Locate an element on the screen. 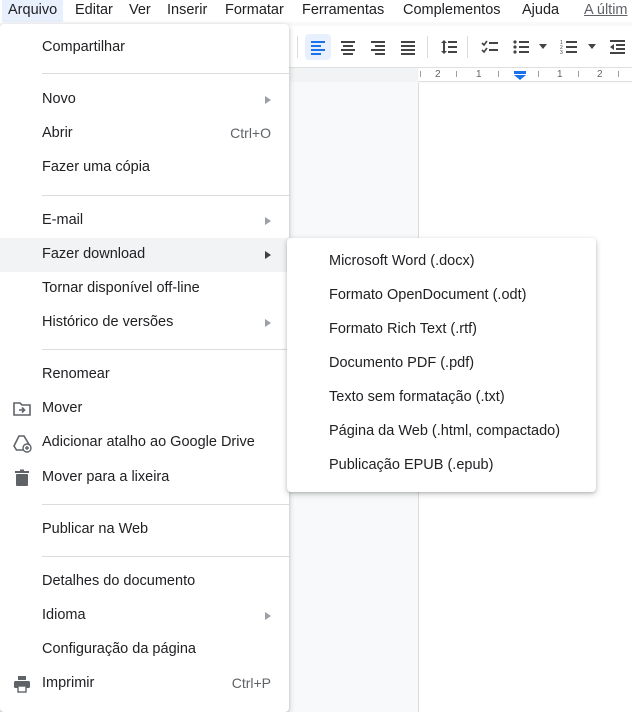 The height and width of the screenshot is (712, 632). checklist-icon is located at coordinates (490, 47).